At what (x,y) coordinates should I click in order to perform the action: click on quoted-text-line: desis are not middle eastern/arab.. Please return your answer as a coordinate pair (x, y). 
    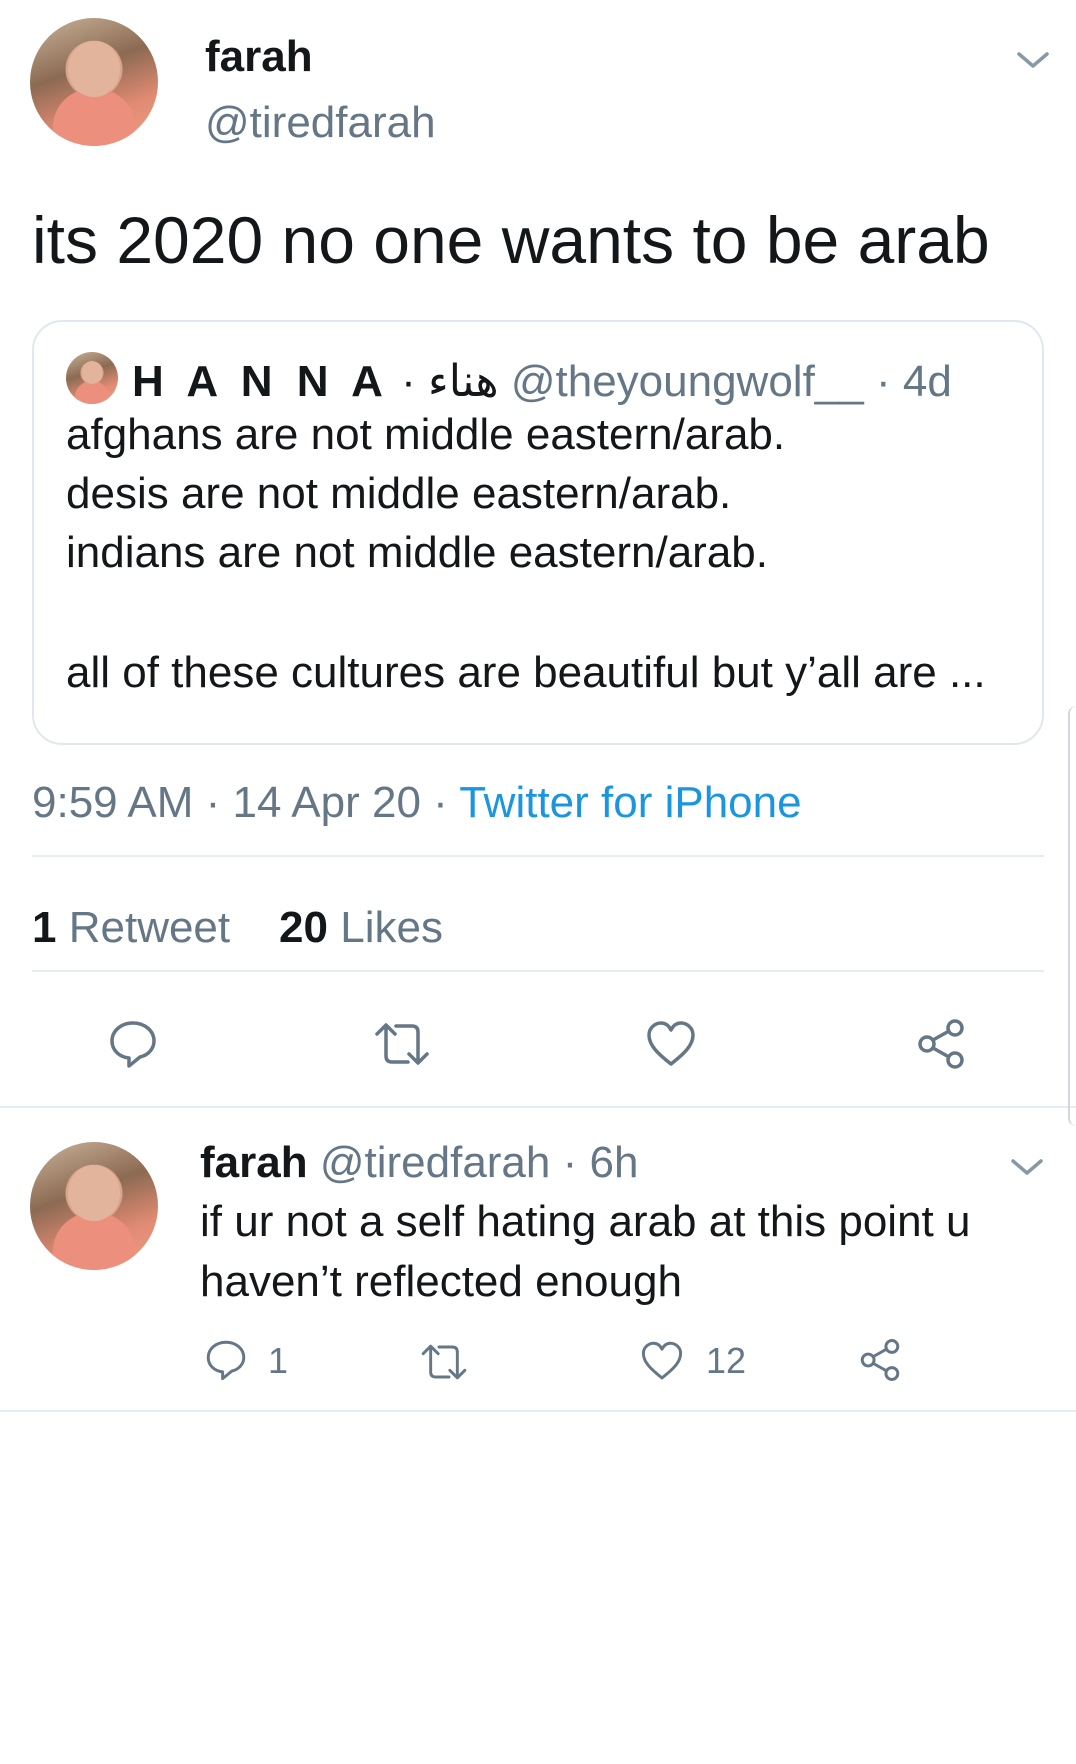
    Looking at the image, I should click on (399, 493).